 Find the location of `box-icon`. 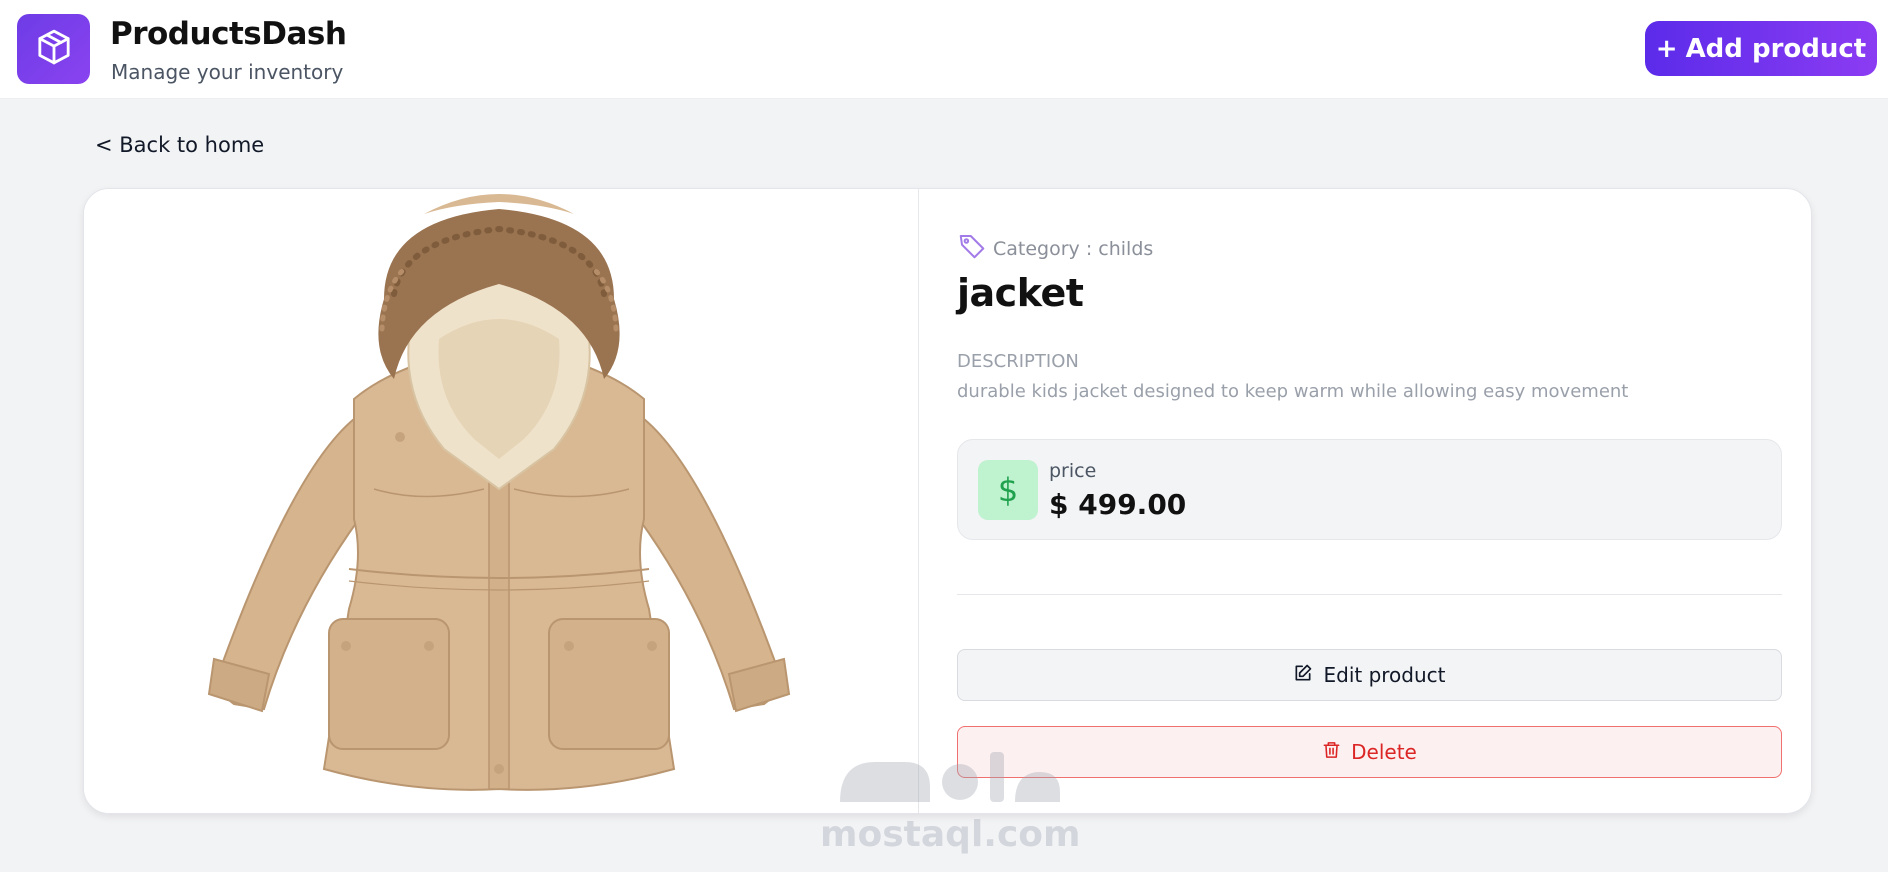

box-icon is located at coordinates (54, 49).